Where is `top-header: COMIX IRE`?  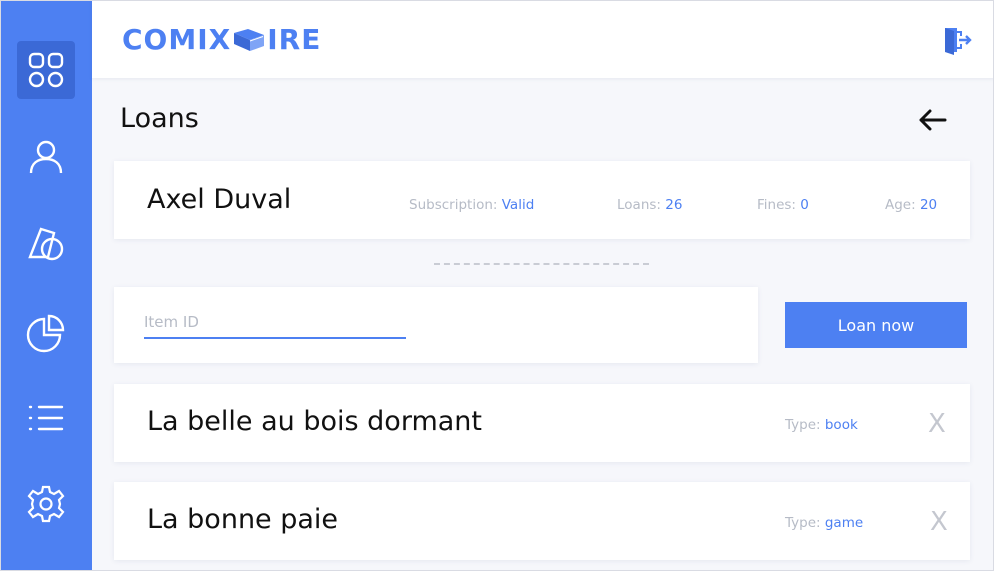
top-header: COMIX IRE is located at coordinates (542, 39).